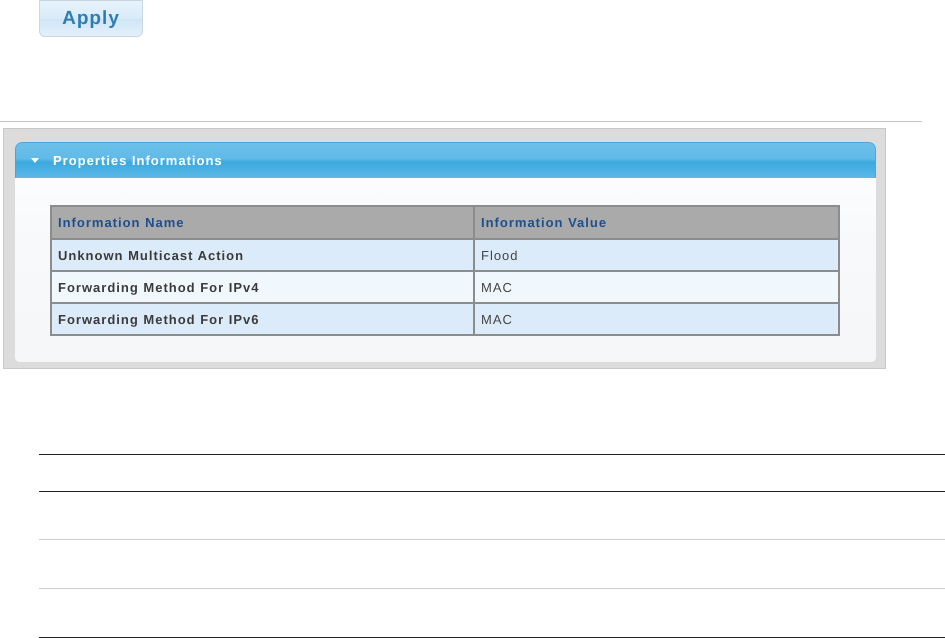 The height and width of the screenshot is (638, 945). I want to click on panel-title: Properties Informations, so click(138, 160).